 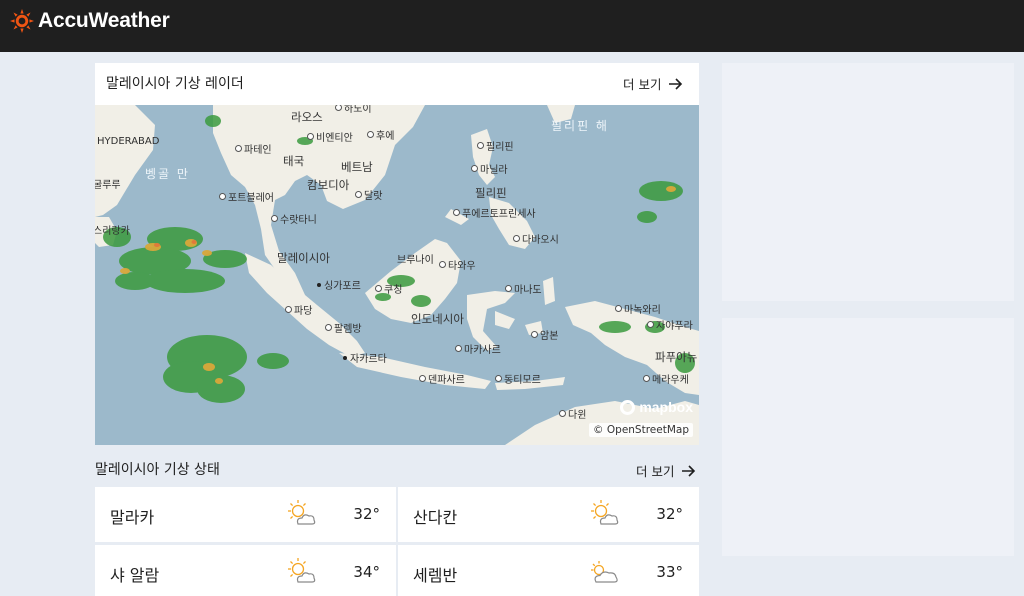 I want to click on map-label-indonesia: 인도네시아, so click(x=437, y=319).